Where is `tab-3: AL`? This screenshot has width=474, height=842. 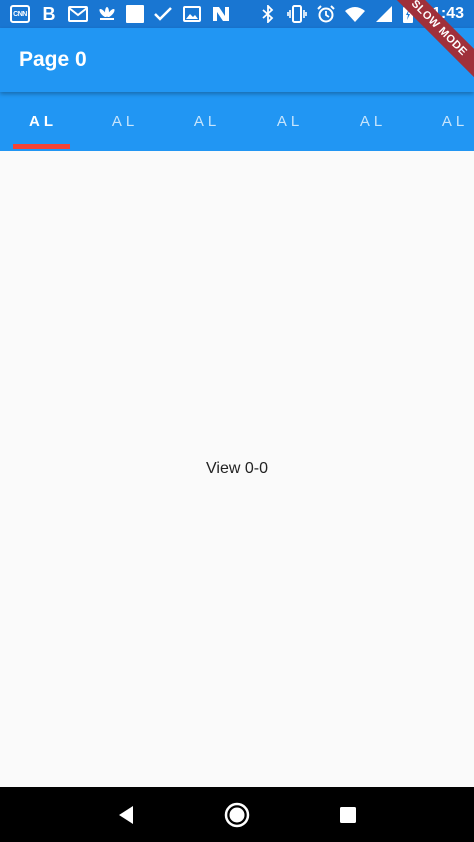 tab-3: AL is located at coordinates (288, 121).